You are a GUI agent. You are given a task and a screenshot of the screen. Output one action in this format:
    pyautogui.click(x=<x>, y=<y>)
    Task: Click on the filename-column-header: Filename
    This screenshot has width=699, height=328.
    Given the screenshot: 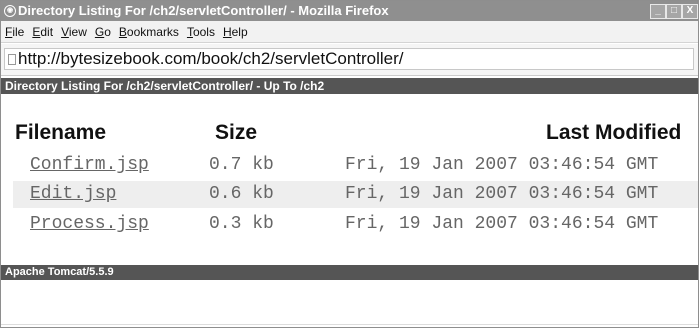 What is the action you would take?
    pyautogui.click(x=61, y=132)
    